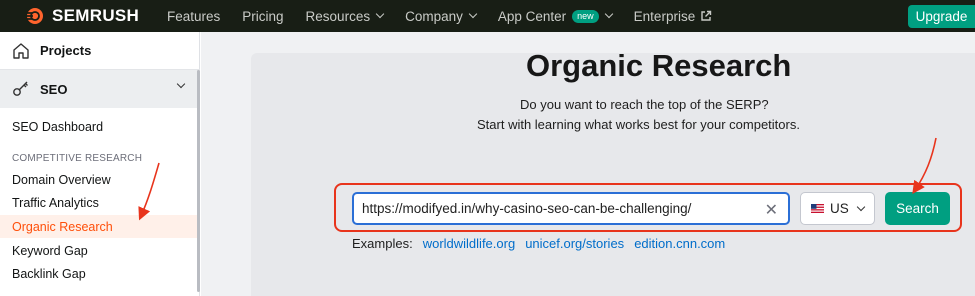  I want to click on annotation-arrow-search, so click(924, 165).